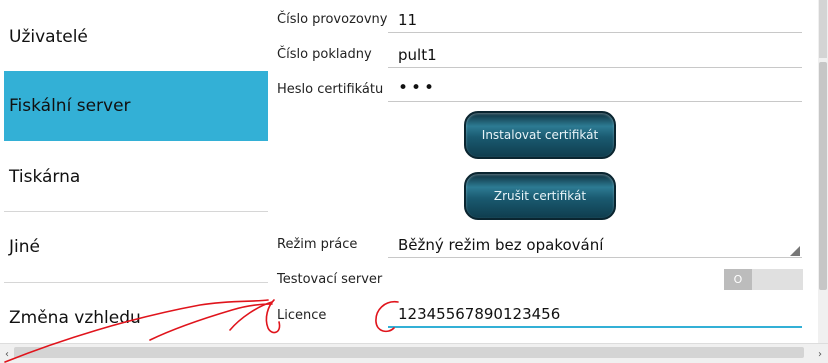 The height and width of the screenshot is (363, 828). What do you see at coordinates (330, 89) in the screenshot?
I see `heslo-label: Heslo certifikátu` at bounding box center [330, 89].